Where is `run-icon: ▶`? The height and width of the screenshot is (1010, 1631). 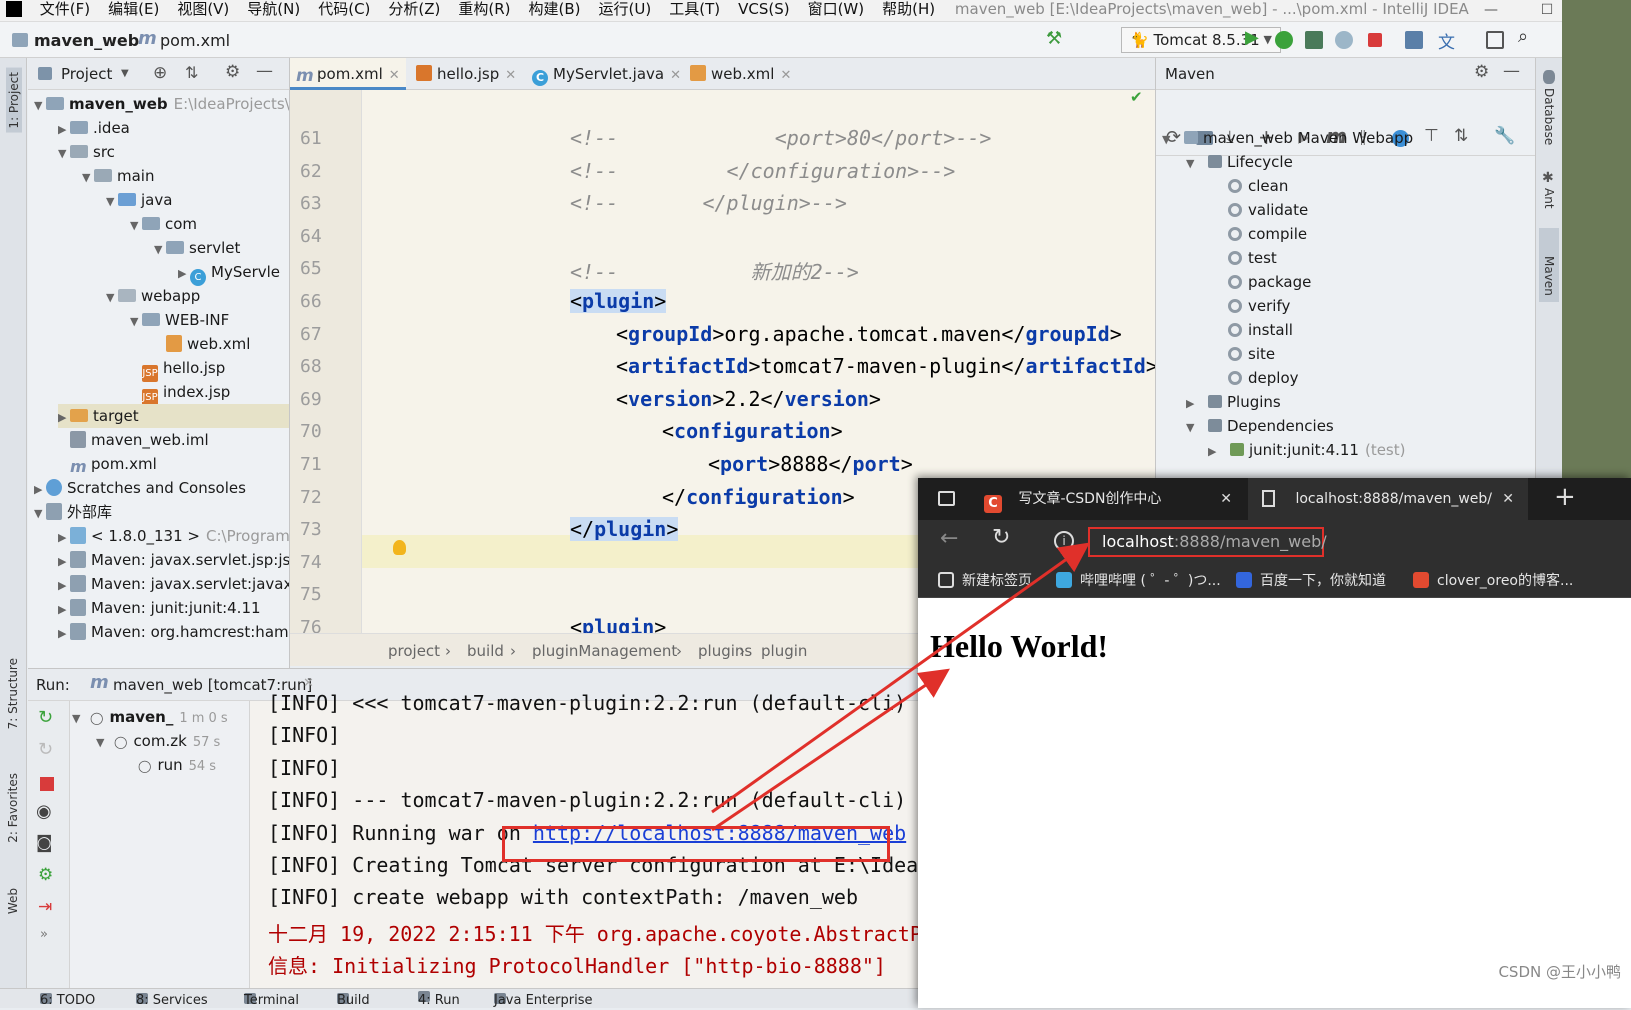 run-icon: ▶ is located at coordinates (1254, 37).